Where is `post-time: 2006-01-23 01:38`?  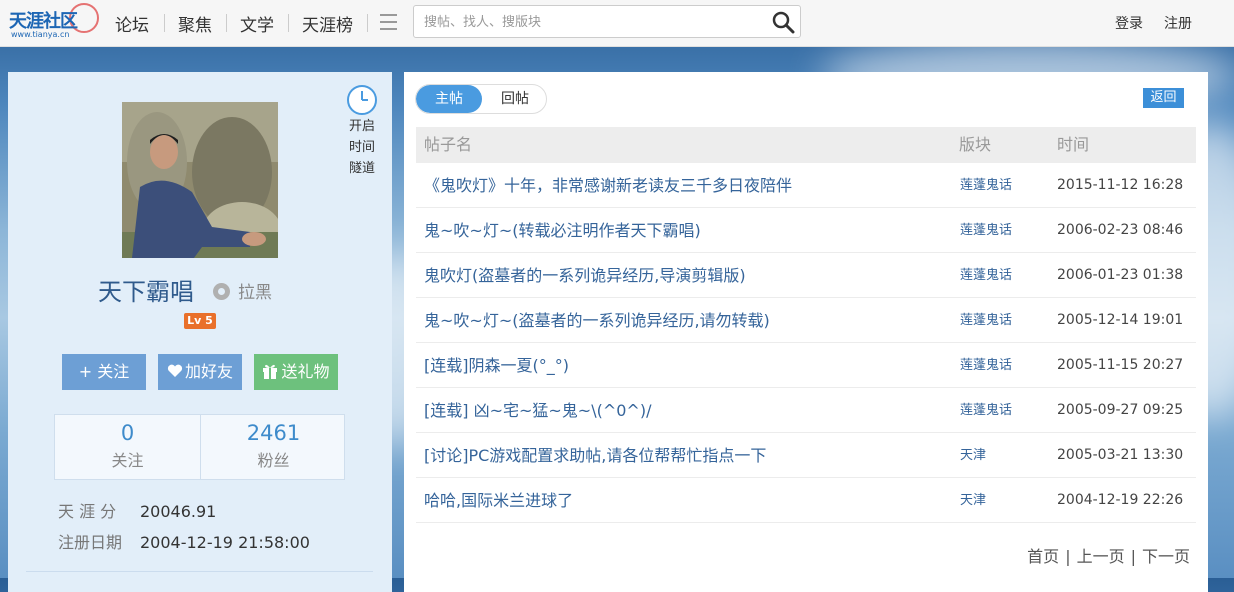
post-time: 2006-01-23 01:38 is located at coordinates (1120, 275).